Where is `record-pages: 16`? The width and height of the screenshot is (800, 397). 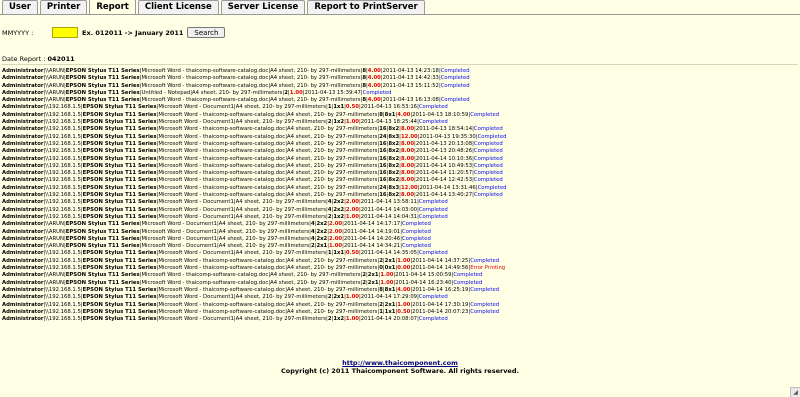 record-pages: 16 is located at coordinates (383, 180).